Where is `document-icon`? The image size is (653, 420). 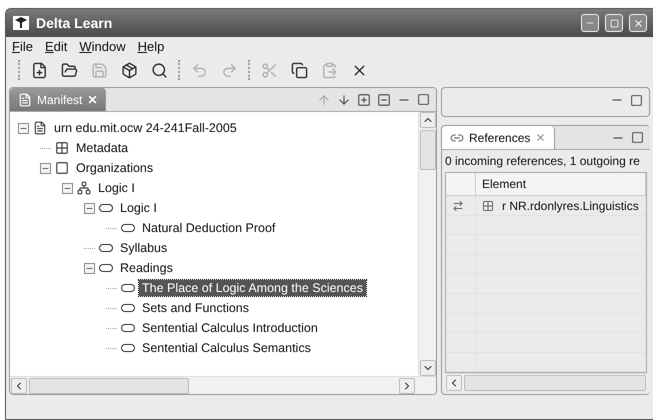
document-icon is located at coordinates (25, 99).